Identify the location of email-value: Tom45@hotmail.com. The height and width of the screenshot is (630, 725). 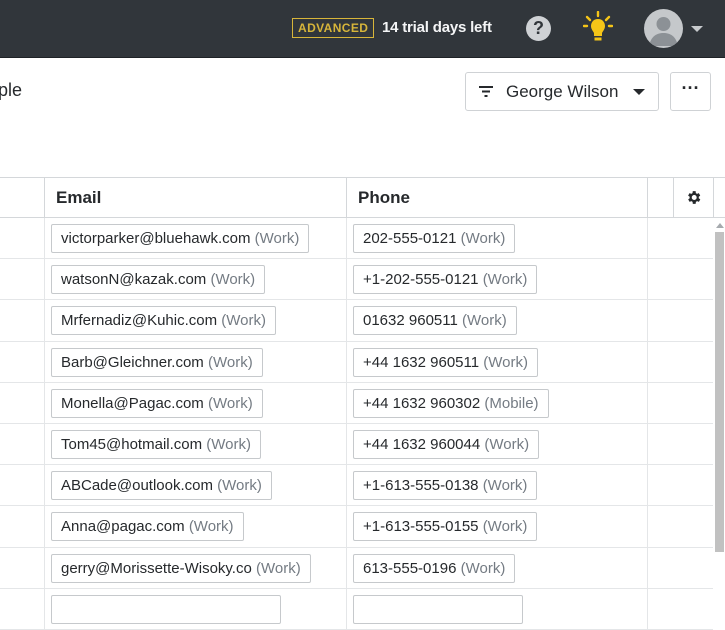
(132, 444).